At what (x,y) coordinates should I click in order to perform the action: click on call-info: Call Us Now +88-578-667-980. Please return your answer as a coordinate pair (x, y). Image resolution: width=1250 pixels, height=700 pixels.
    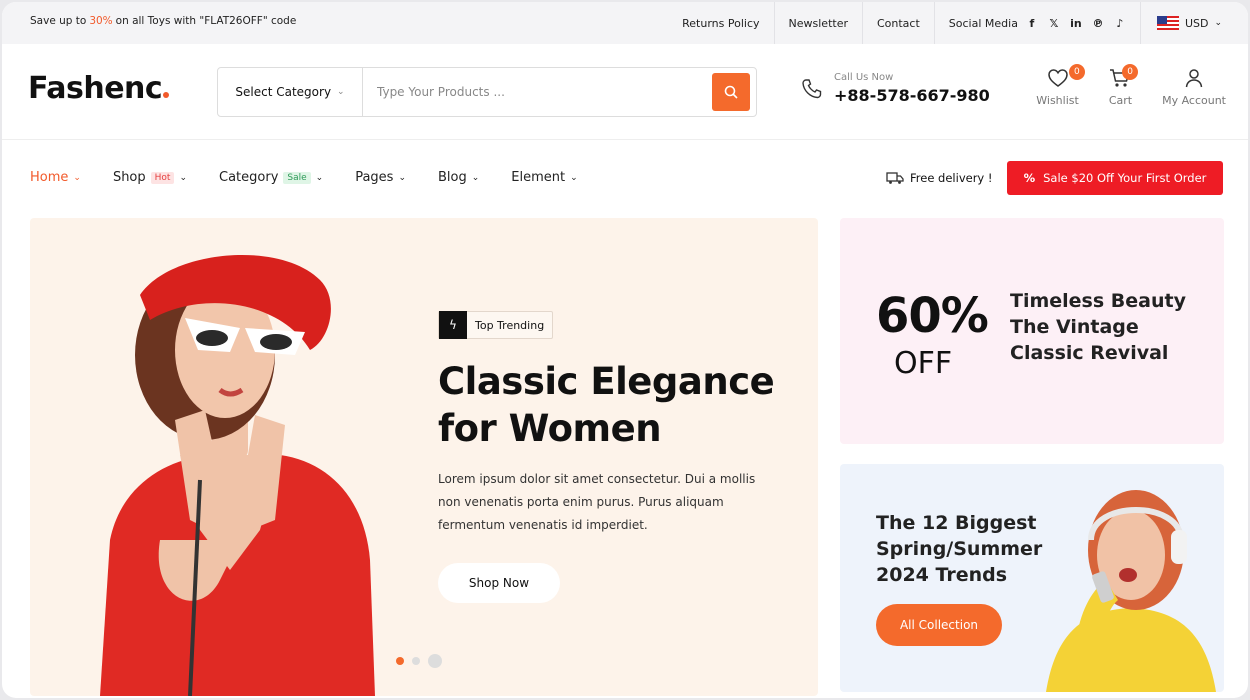
    Looking at the image, I should click on (895, 88).